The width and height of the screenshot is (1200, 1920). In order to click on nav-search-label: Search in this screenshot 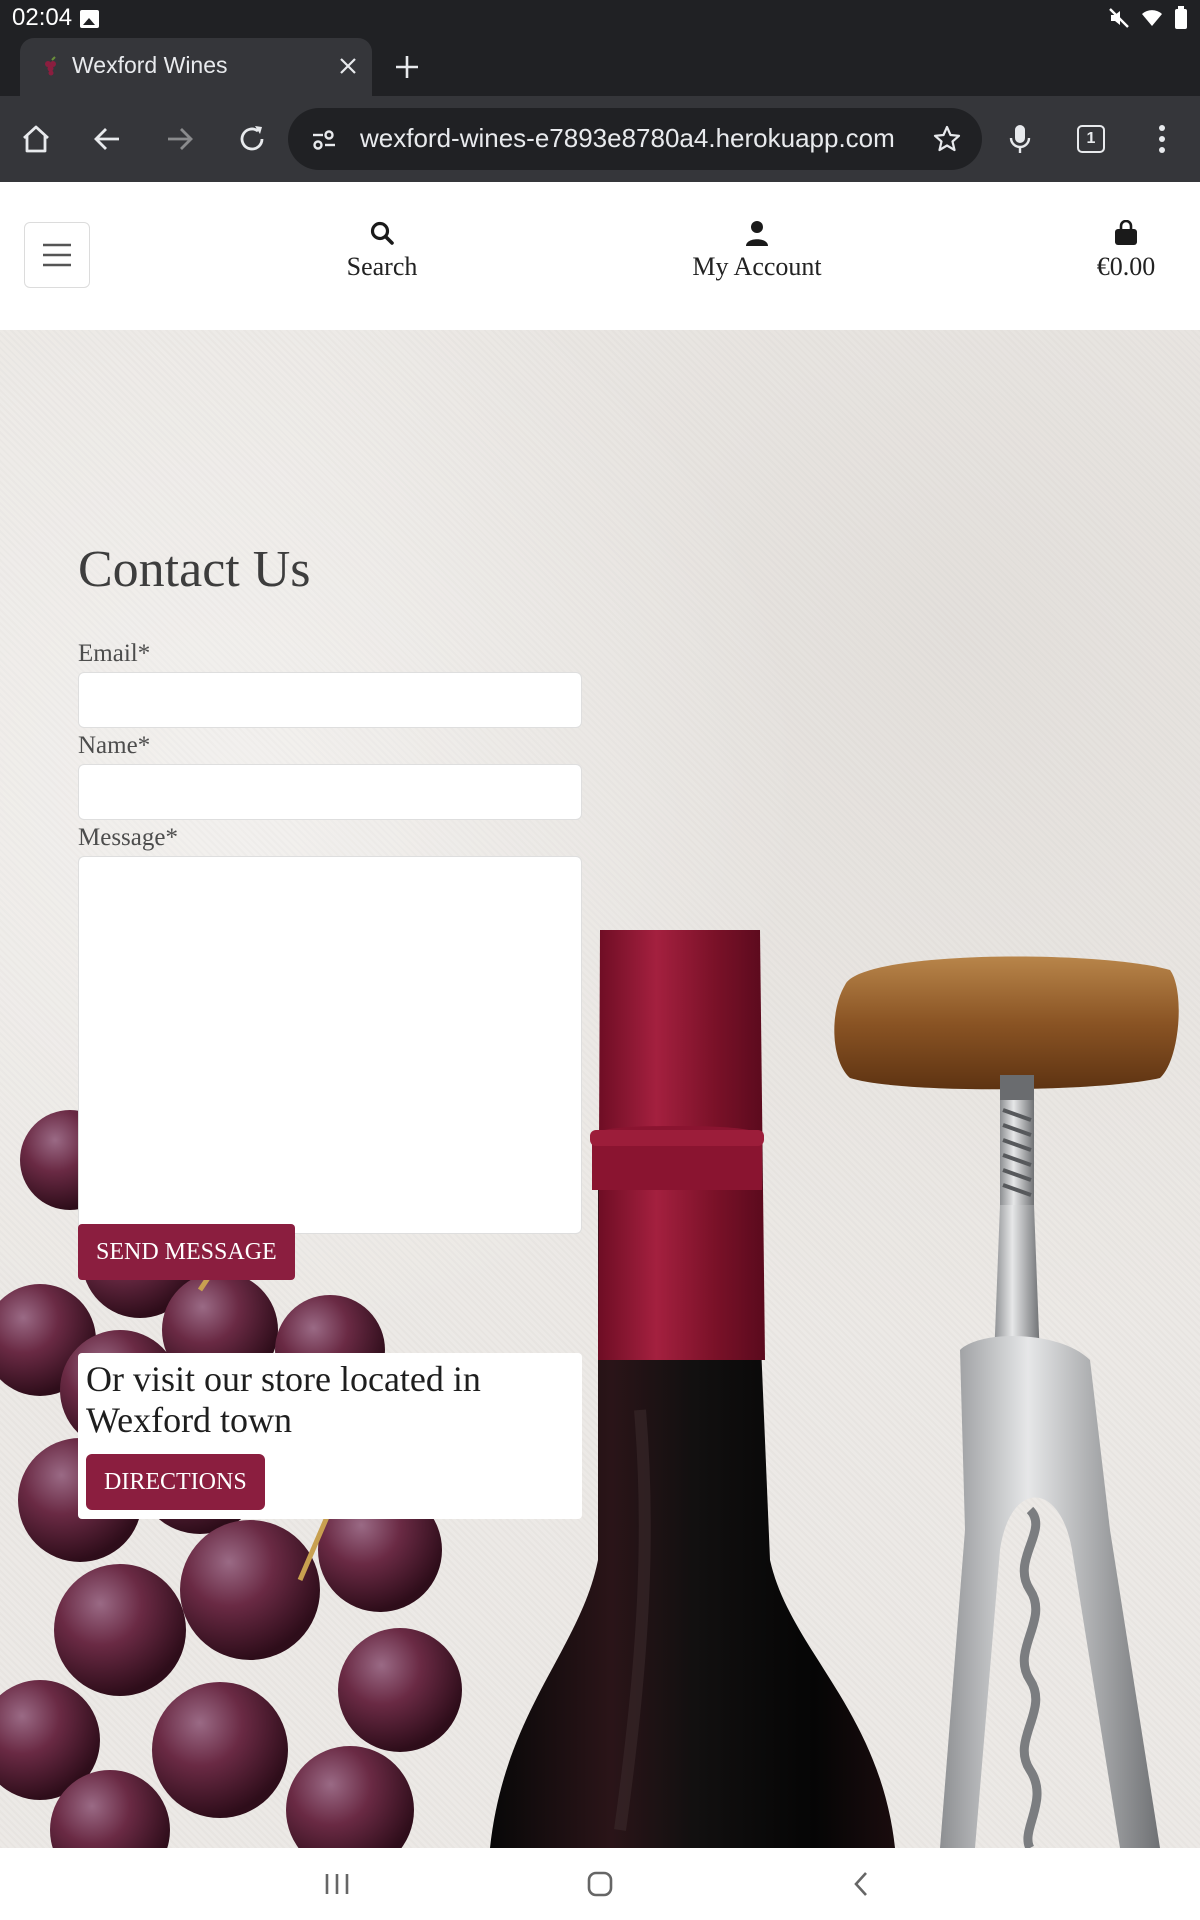, I will do `click(382, 266)`.